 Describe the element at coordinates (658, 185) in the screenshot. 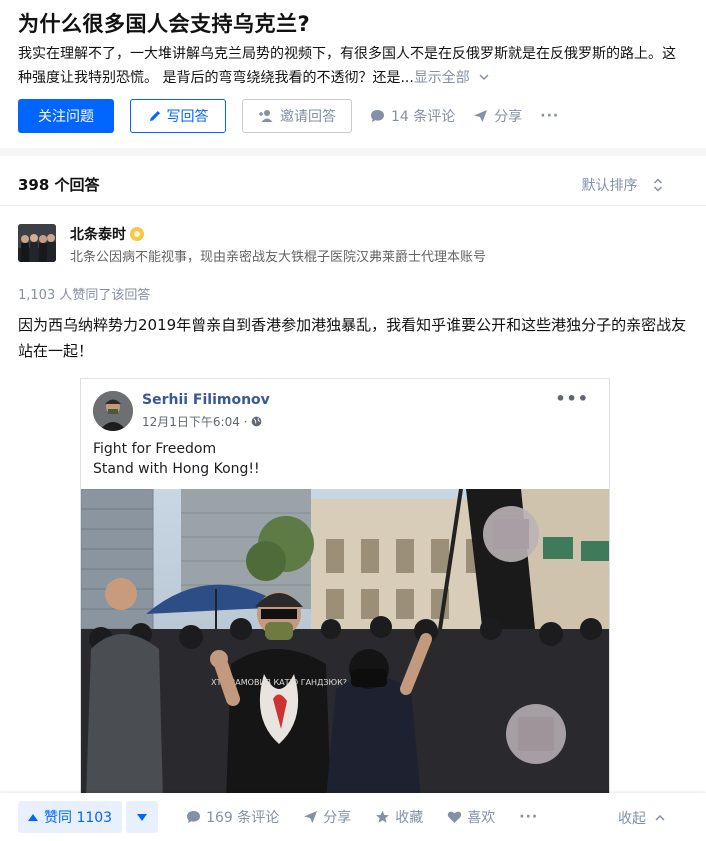

I see `sort-updown-icon` at that location.